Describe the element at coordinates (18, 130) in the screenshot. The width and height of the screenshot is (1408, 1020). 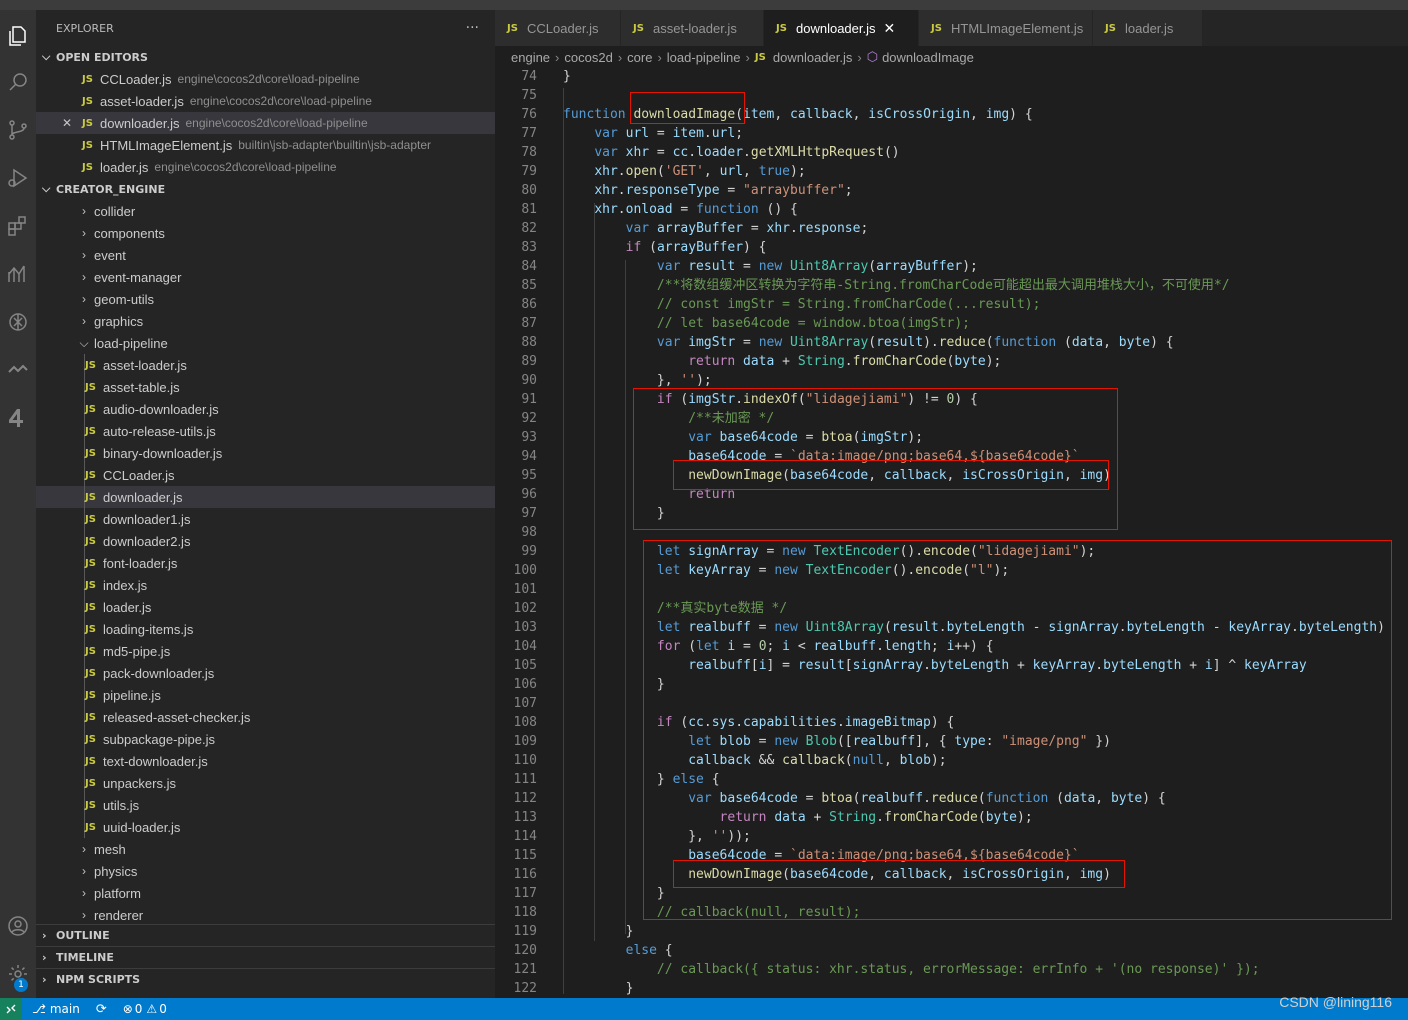
I see `source-control-icon` at that location.